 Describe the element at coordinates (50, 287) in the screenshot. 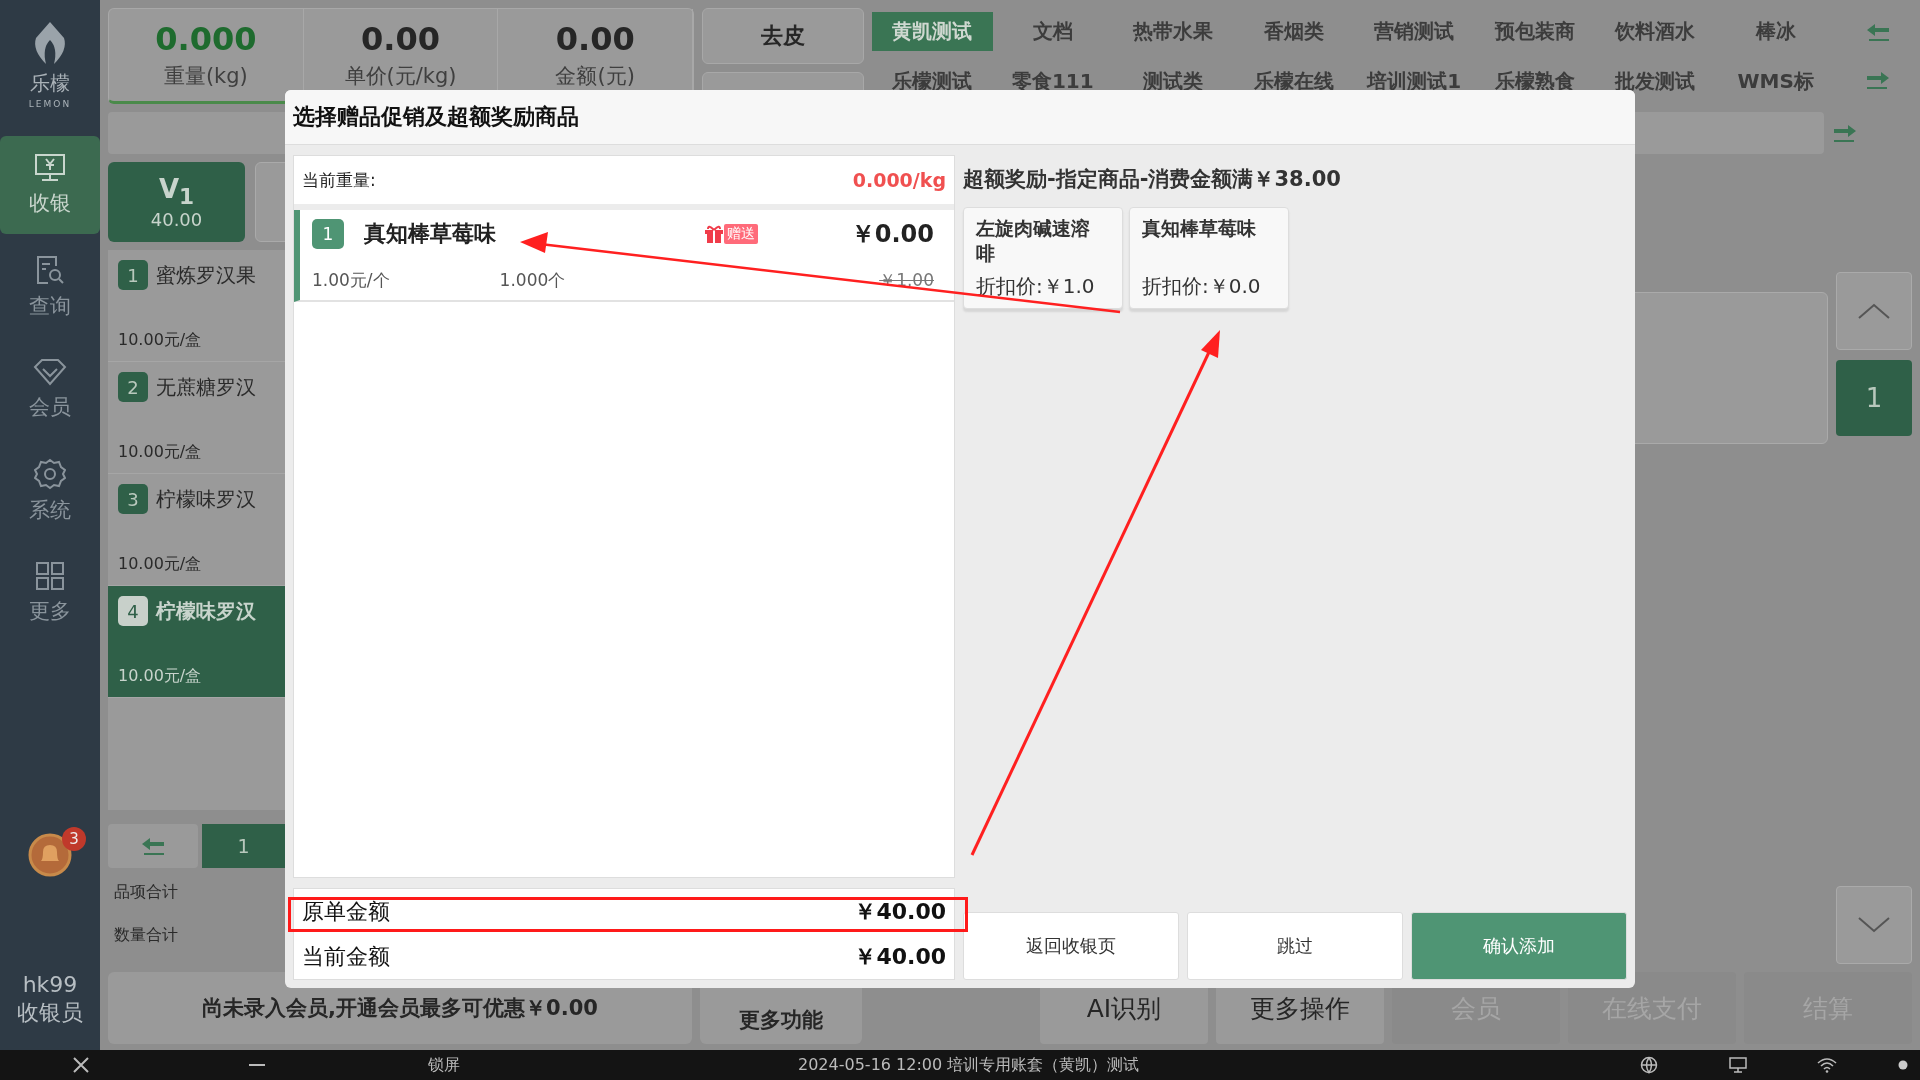

I see `nav-item: 查询` at that location.